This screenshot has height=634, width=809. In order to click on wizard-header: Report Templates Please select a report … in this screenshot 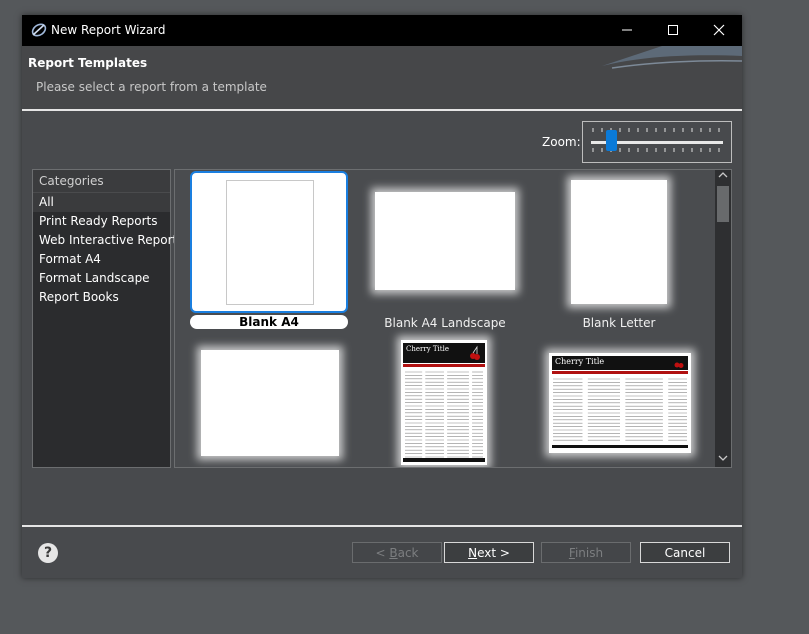, I will do `click(382, 77)`.